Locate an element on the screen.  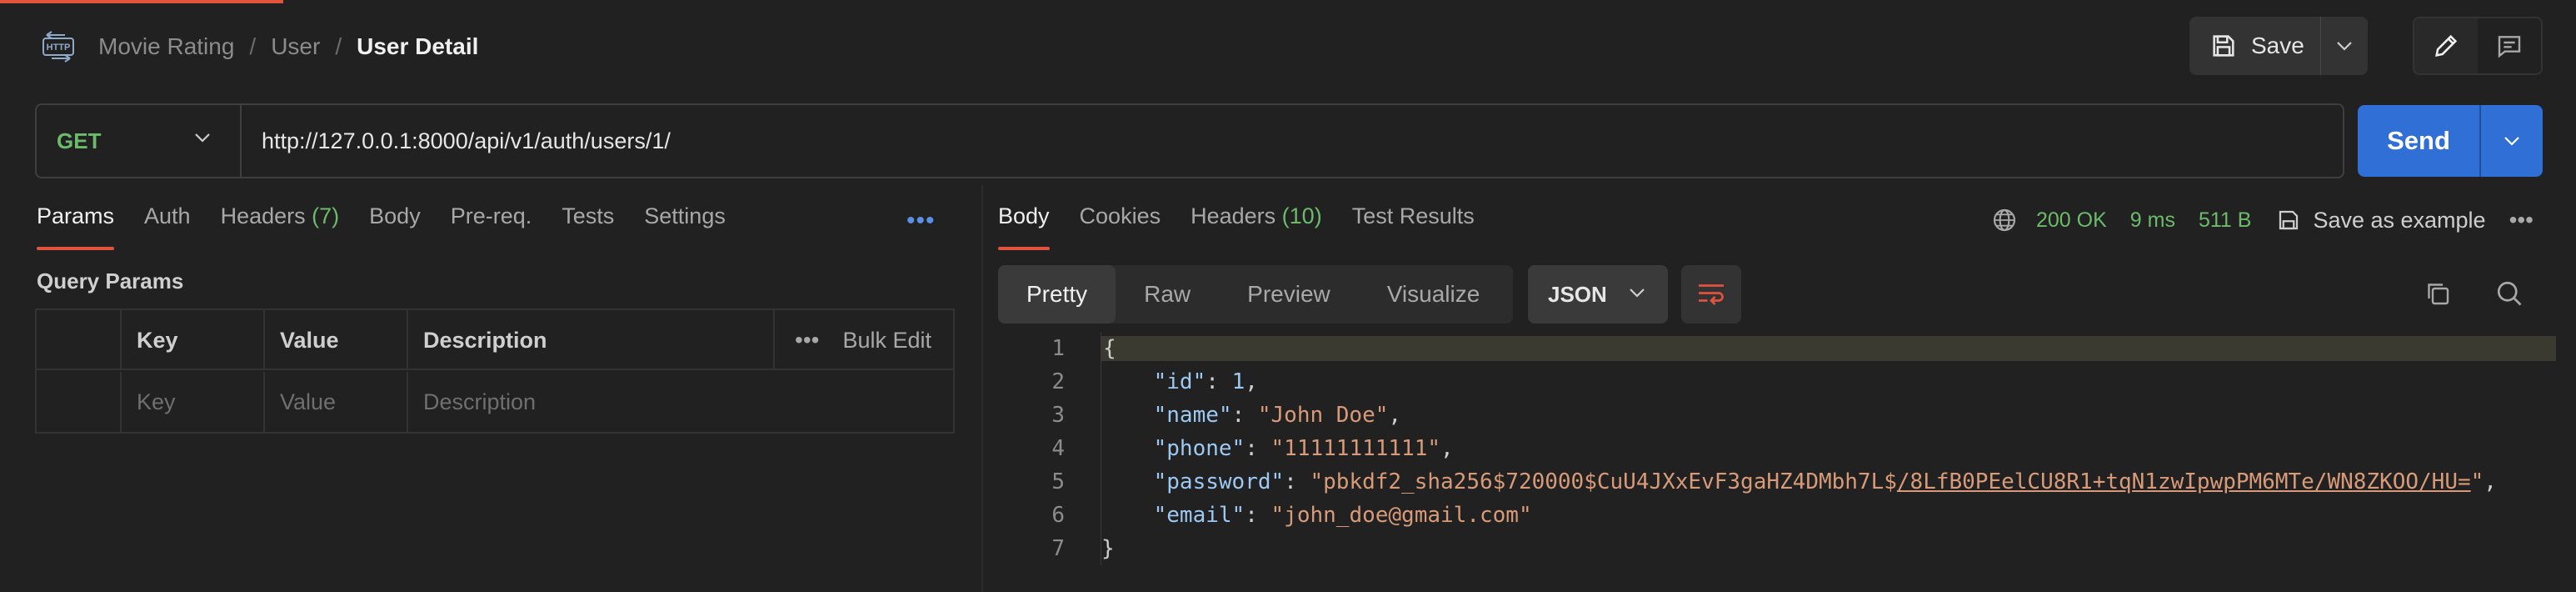
code-line: 4 "phone": "11111111111", is located at coordinates (1777, 448).